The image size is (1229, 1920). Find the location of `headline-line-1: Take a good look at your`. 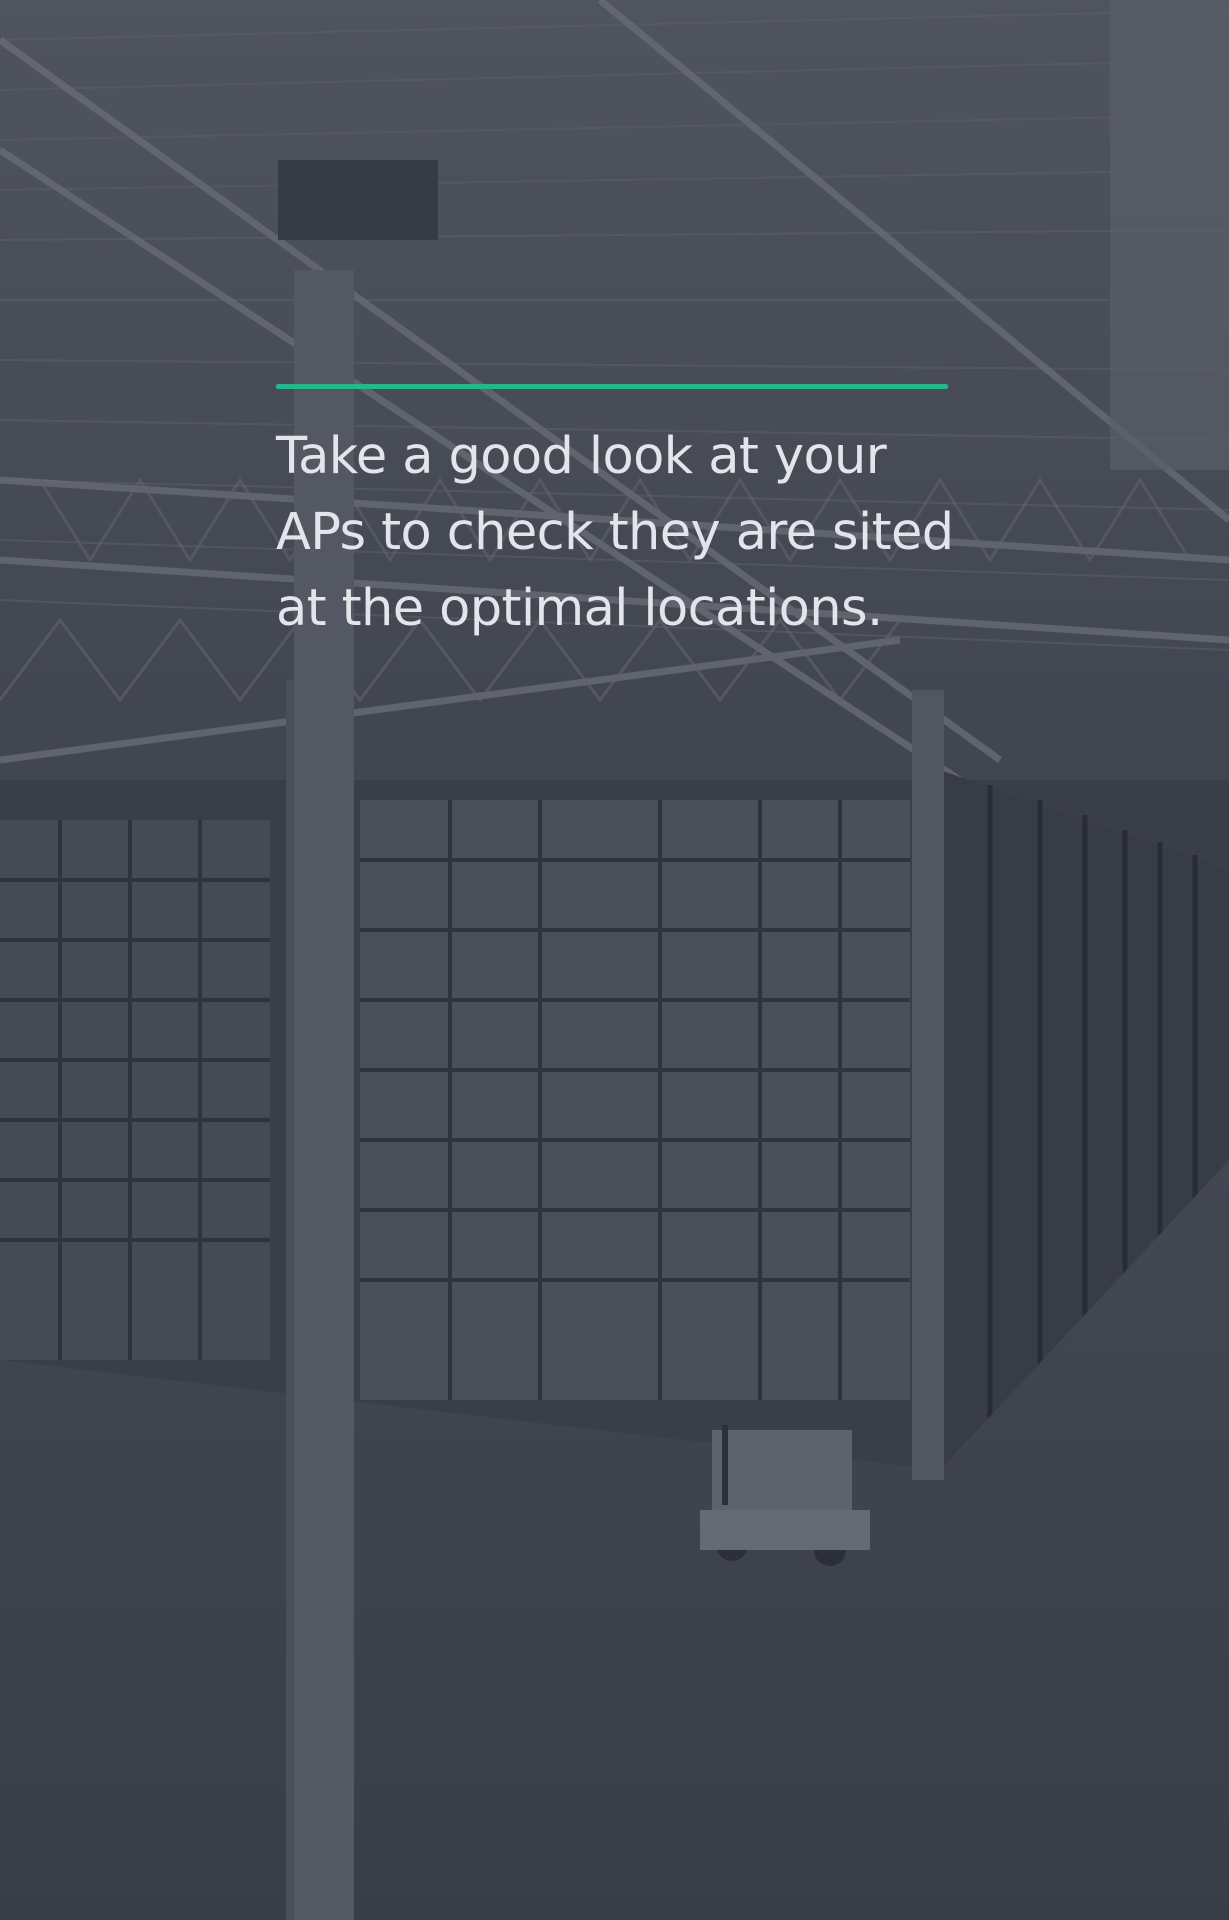

headline-line-1: Take a good look at your is located at coordinates (581, 456).